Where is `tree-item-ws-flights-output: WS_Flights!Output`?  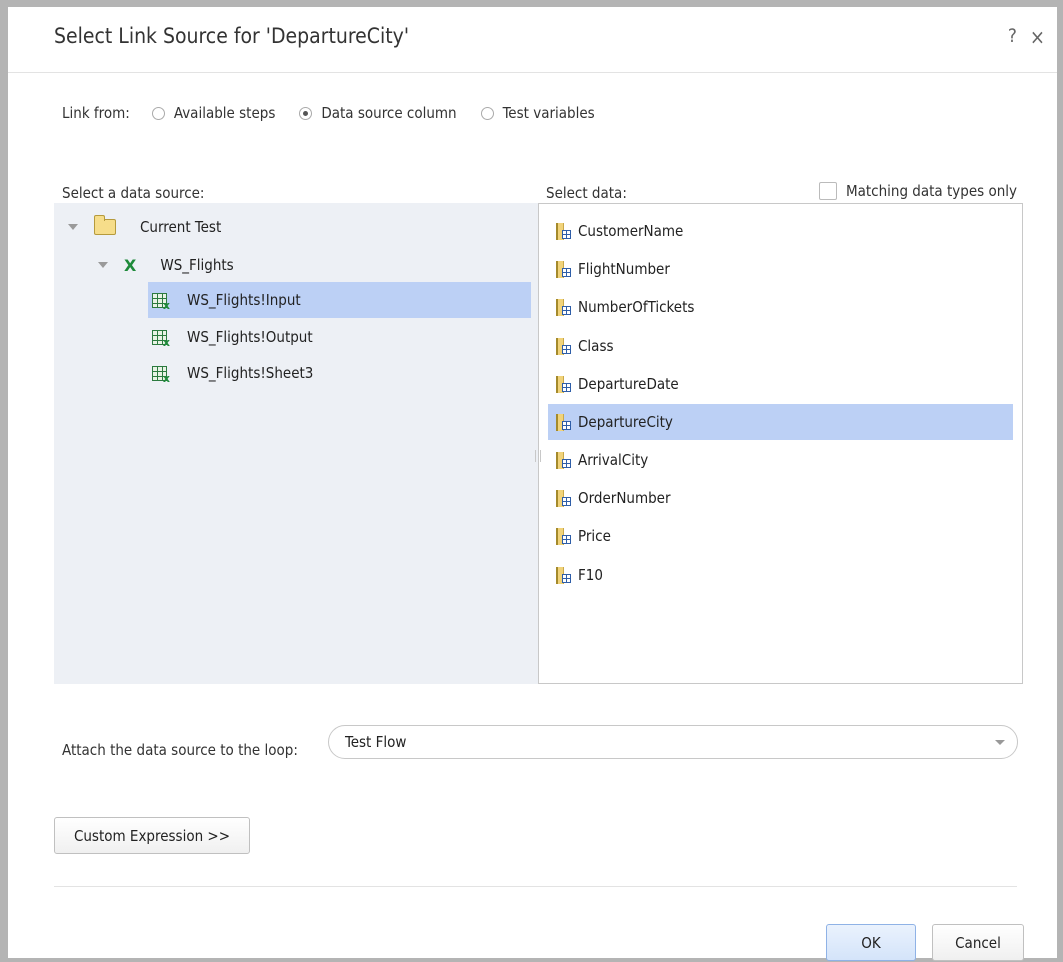
tree-item-ws-flights-output: WS_Flights!Output is located at coordinates (341, 337).